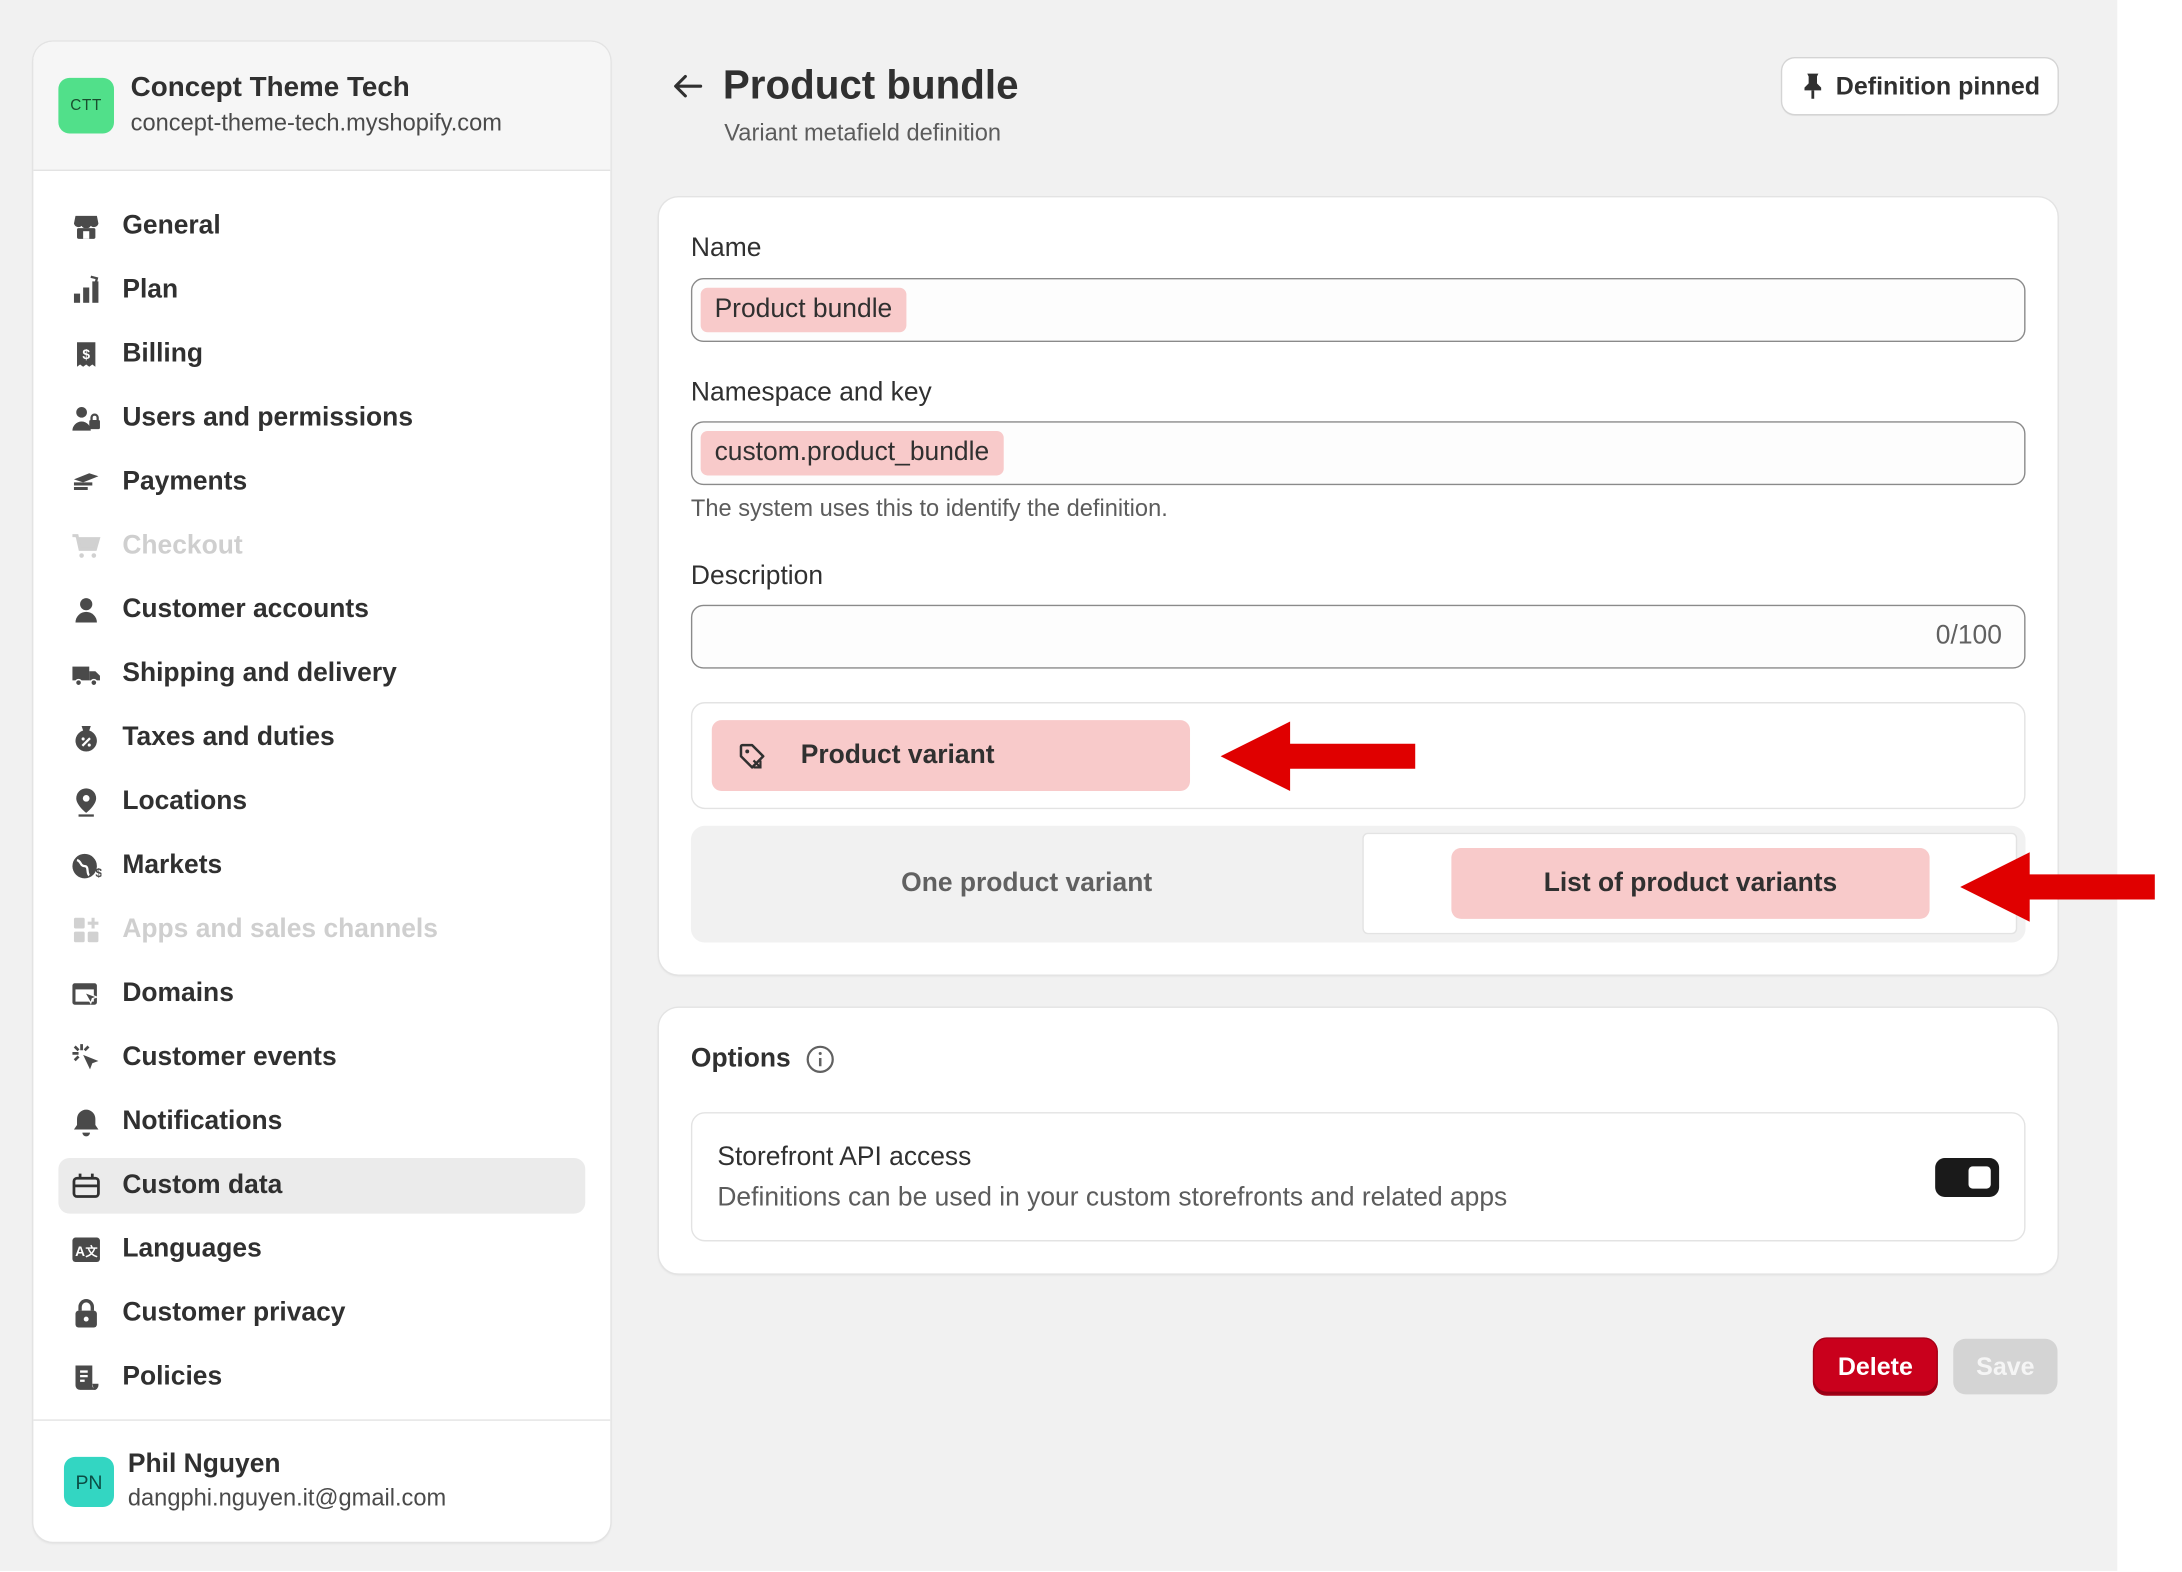 The image size is (2182, 1572). Describe the element at coordinates (280, 929) in the screenshot. I see `sidebar-item-label: Apps and sales channels` at that location.